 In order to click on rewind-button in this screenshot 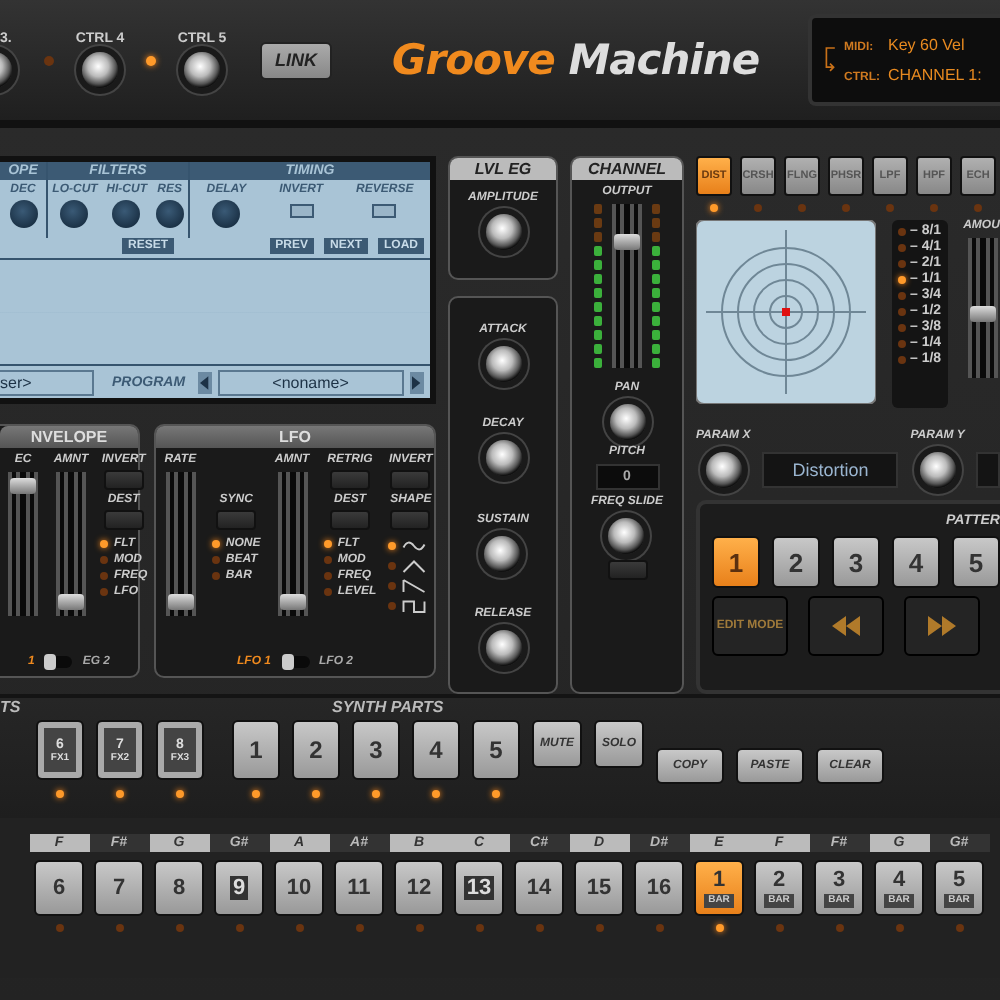, I will do `click(846, 626)`.